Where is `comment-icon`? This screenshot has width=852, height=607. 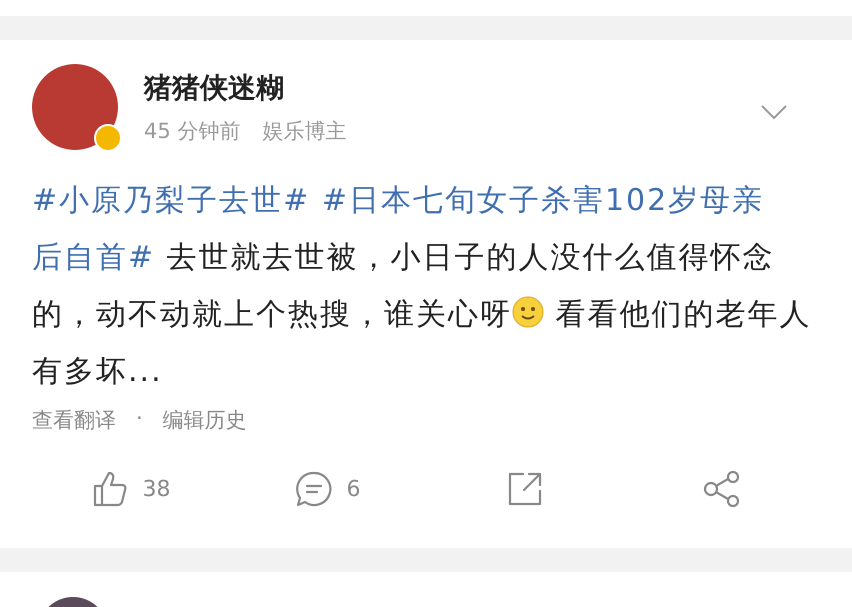
comment-icon is located at coordinates (313, 489).